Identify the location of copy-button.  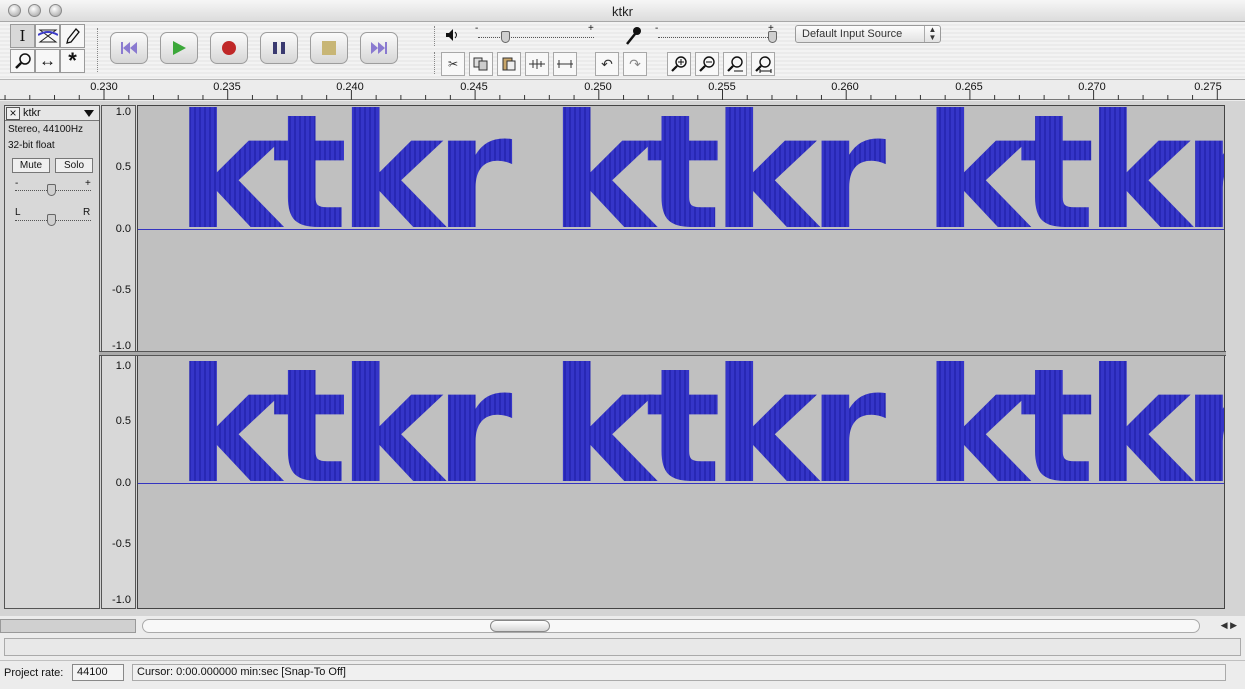
(481, 64).